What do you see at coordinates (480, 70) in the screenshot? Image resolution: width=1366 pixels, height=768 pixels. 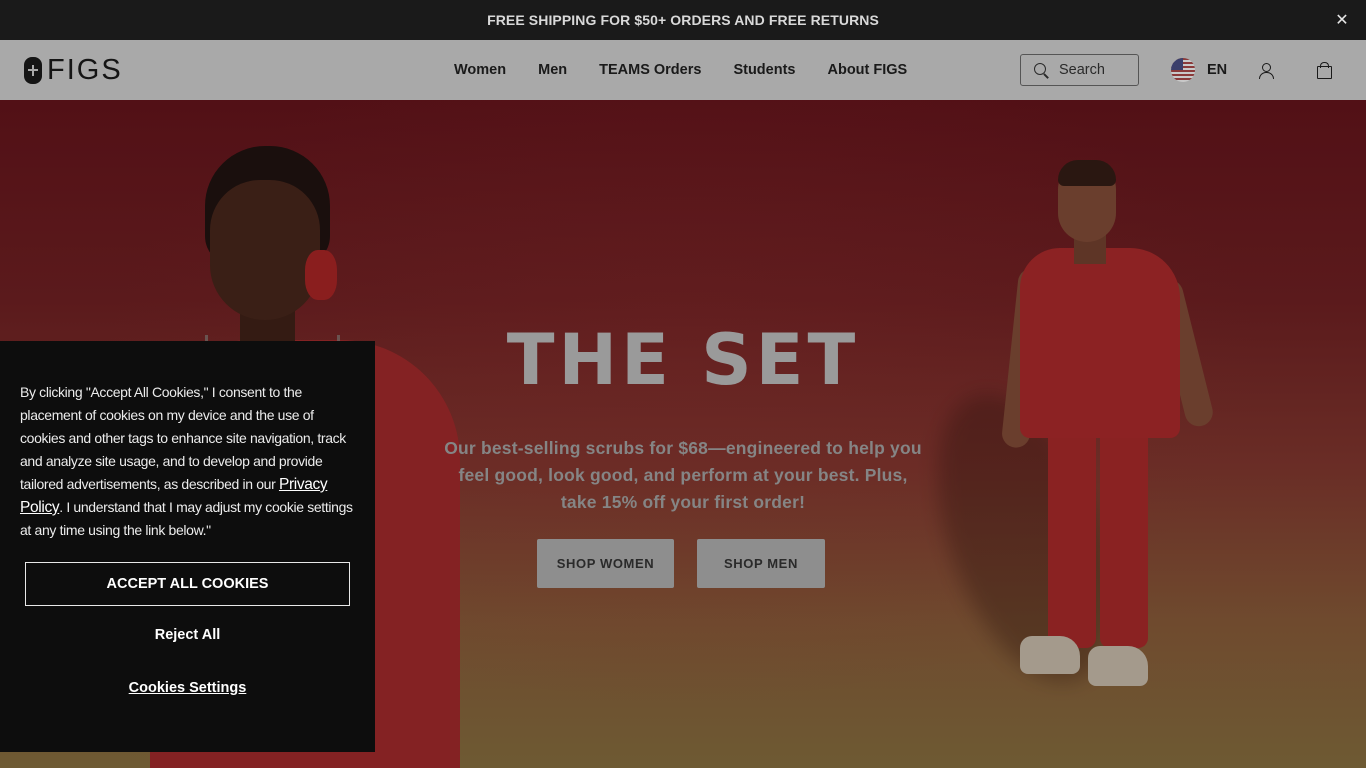 I see `nav-women: Women` at bounding box center [480, 70].